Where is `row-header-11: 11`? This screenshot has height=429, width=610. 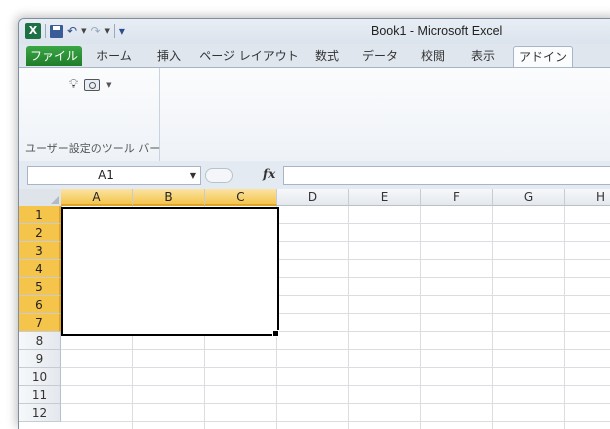 row-header-11: 11 is located at coordinates (40, 395).